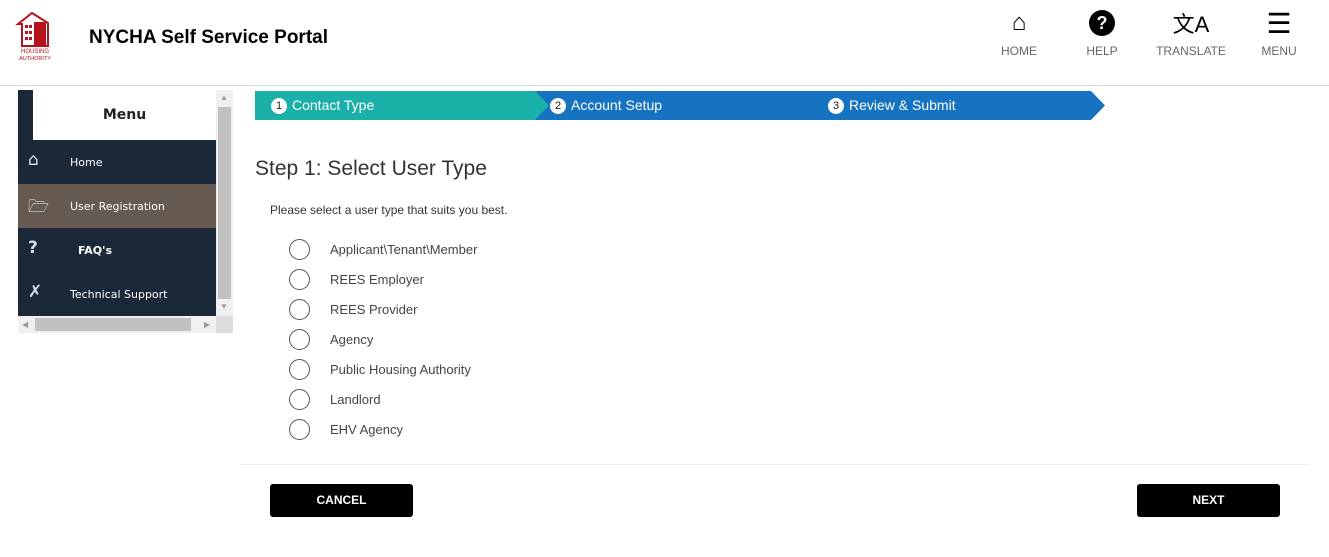  Describe the element at coordinates (224, 324) in the screenshot. I see `scrollbar-corner` at that location.